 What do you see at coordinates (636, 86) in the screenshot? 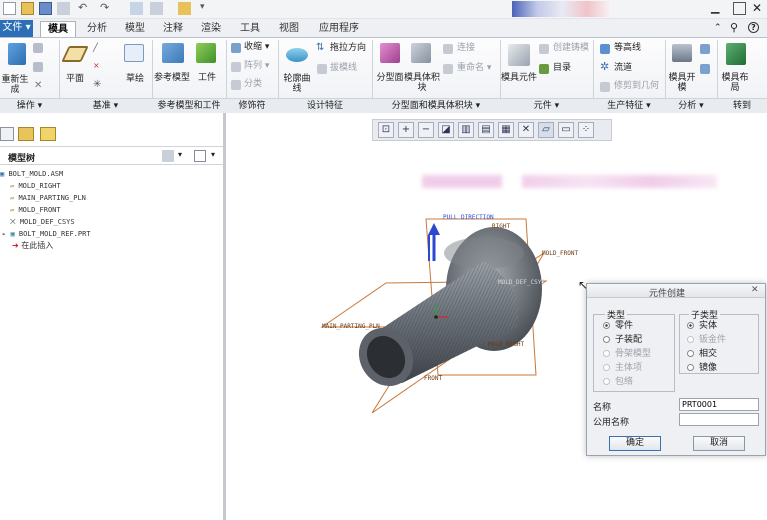
I see `trim-to-geometry-button: 修剪到几何` at bounding box center [636, 86].